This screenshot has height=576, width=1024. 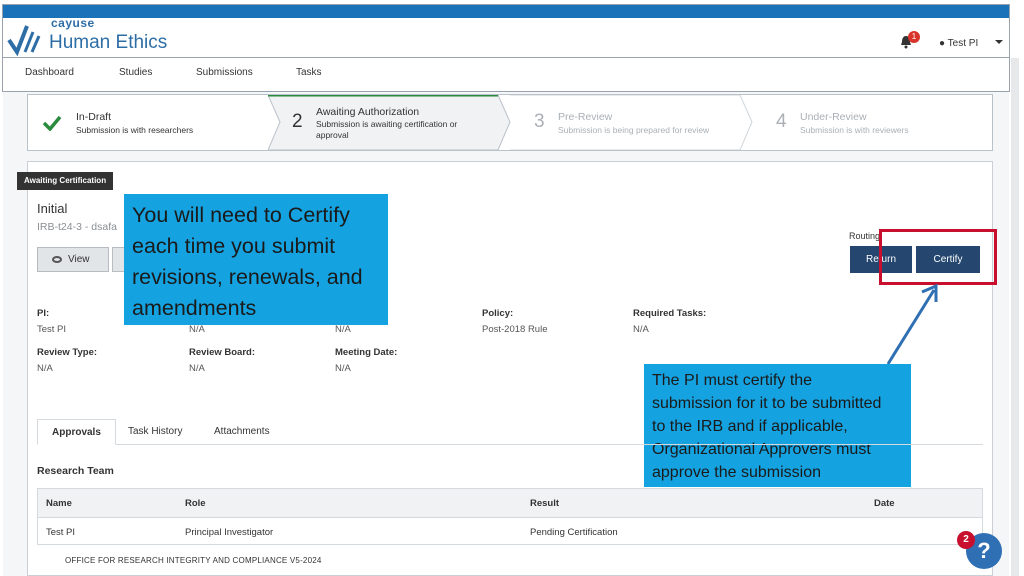 I want to click on step-subtitle: approval, so click(x=332, y=135).